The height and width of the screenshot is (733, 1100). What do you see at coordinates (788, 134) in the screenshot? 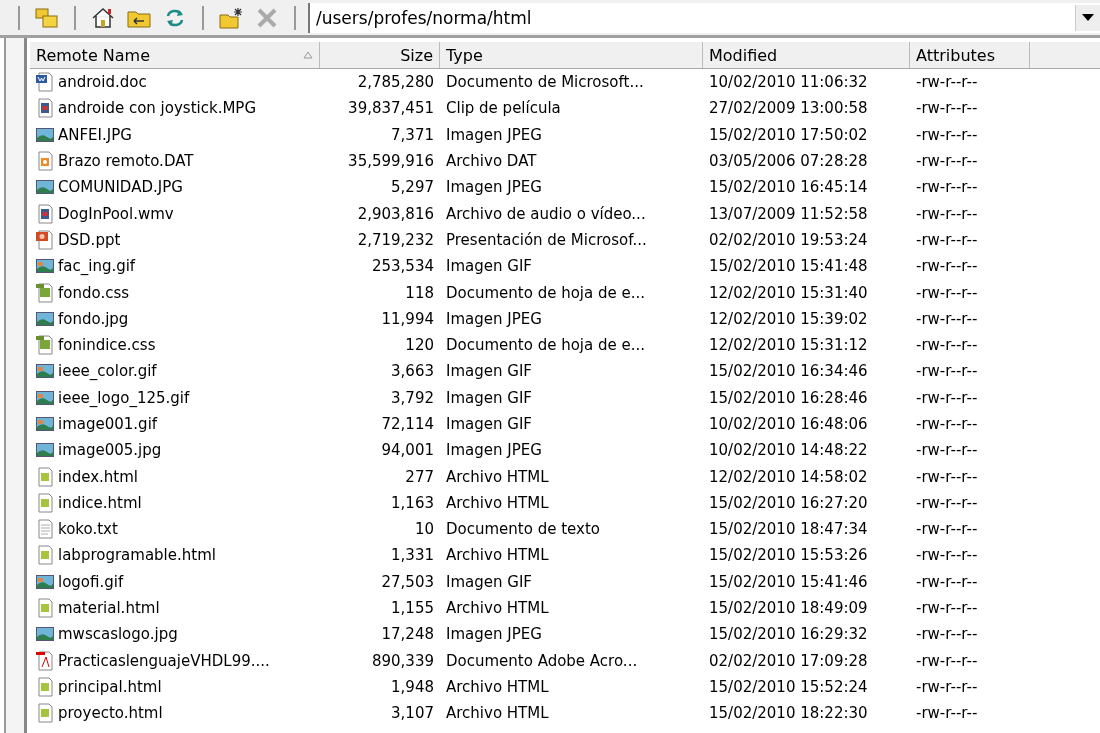
I see `file-modified: 15/02/2010 17:50:02` at bounding box center [788, 134].